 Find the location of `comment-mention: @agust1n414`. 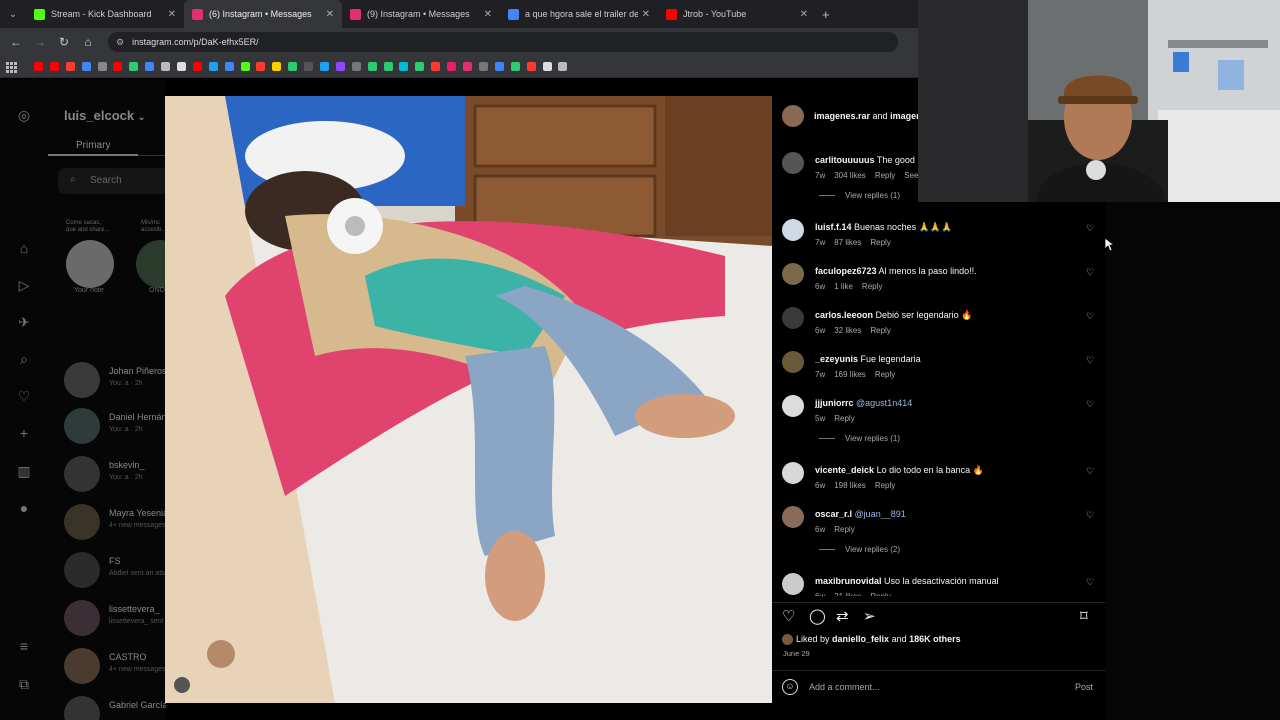

comment-mention: @agust1n414 is located at coordinates (884, 403).